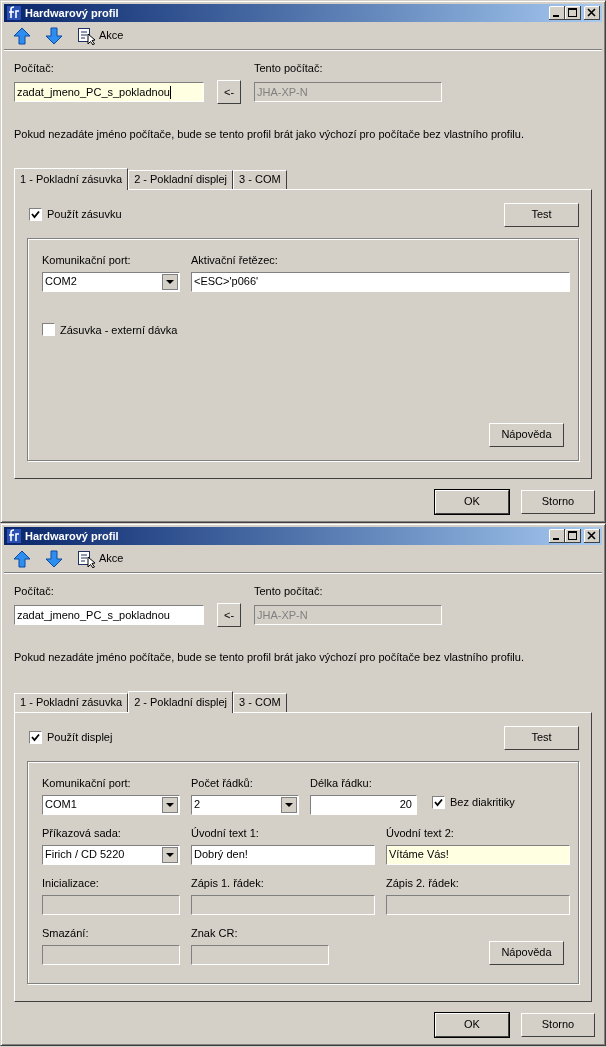 The image size is (606, 1047). Describe the element at coordinates (228, 883) in the screenshot. I see `field-label: Zápis 1. řádek:` at that location.